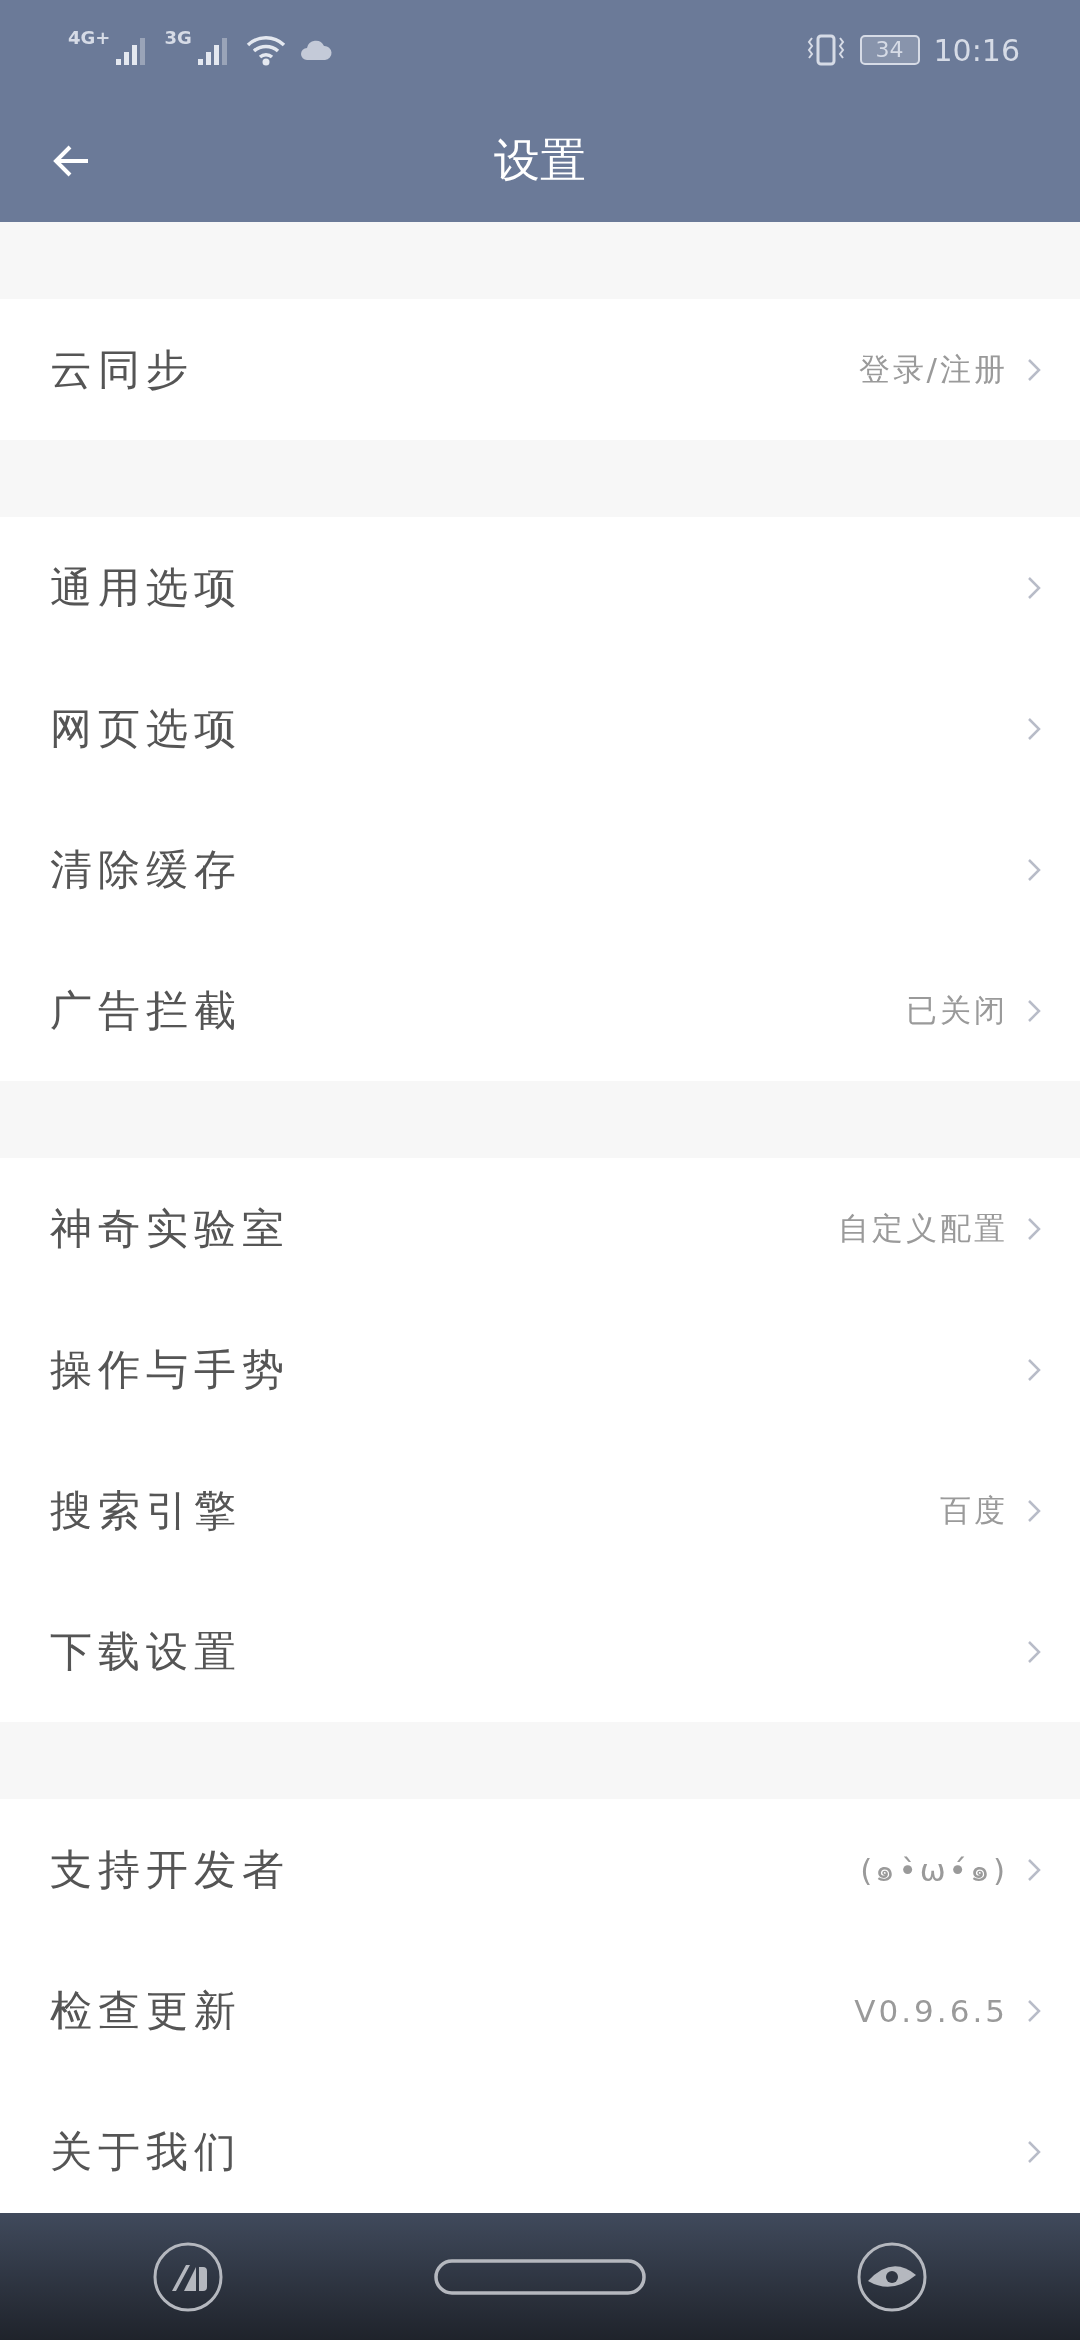 The height and width of the screenshot is (2340, 1080). Describe the element at coordinates (170, 1369) in the screenshot. I see `row-label: 操作与手势` at that location.